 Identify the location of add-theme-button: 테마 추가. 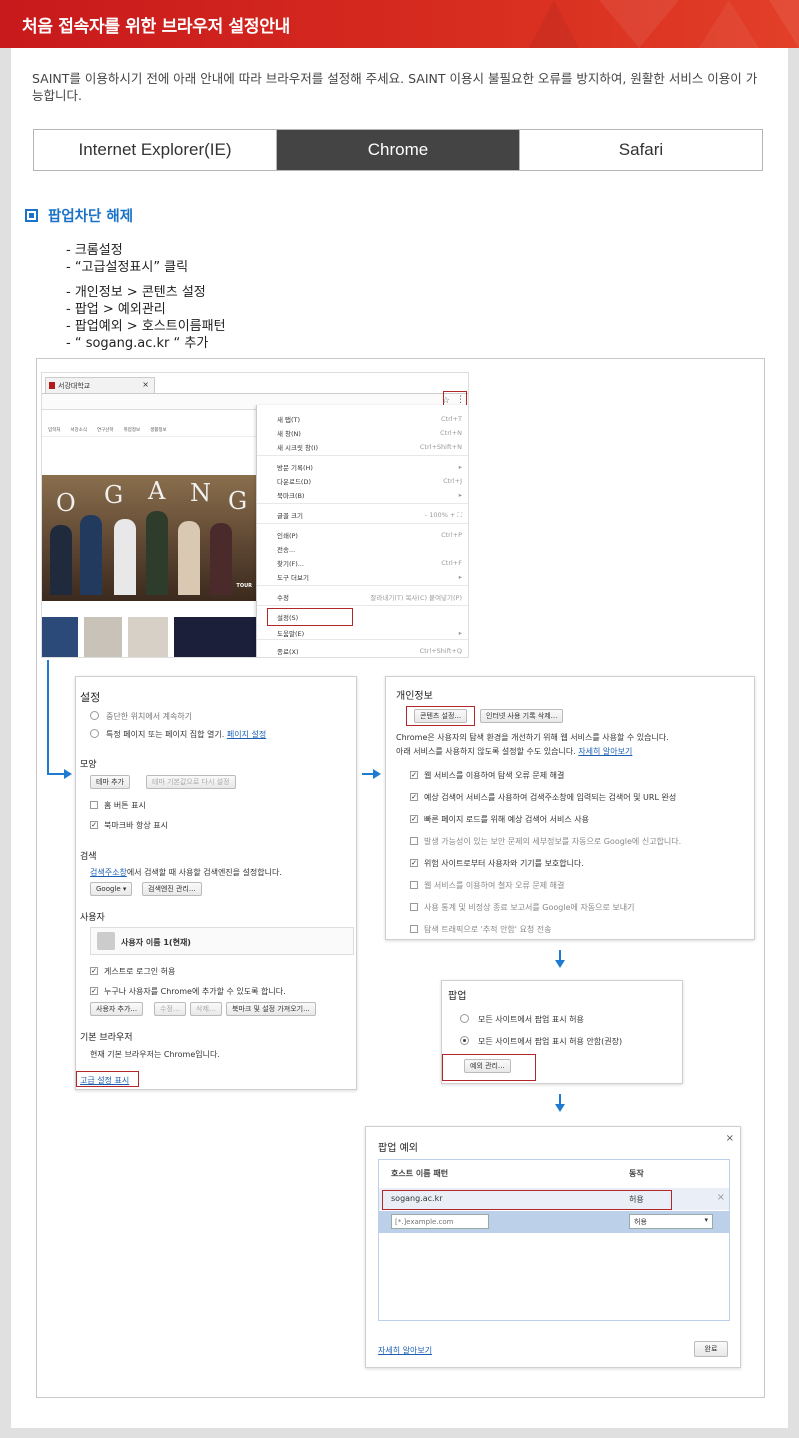
(110, 782).